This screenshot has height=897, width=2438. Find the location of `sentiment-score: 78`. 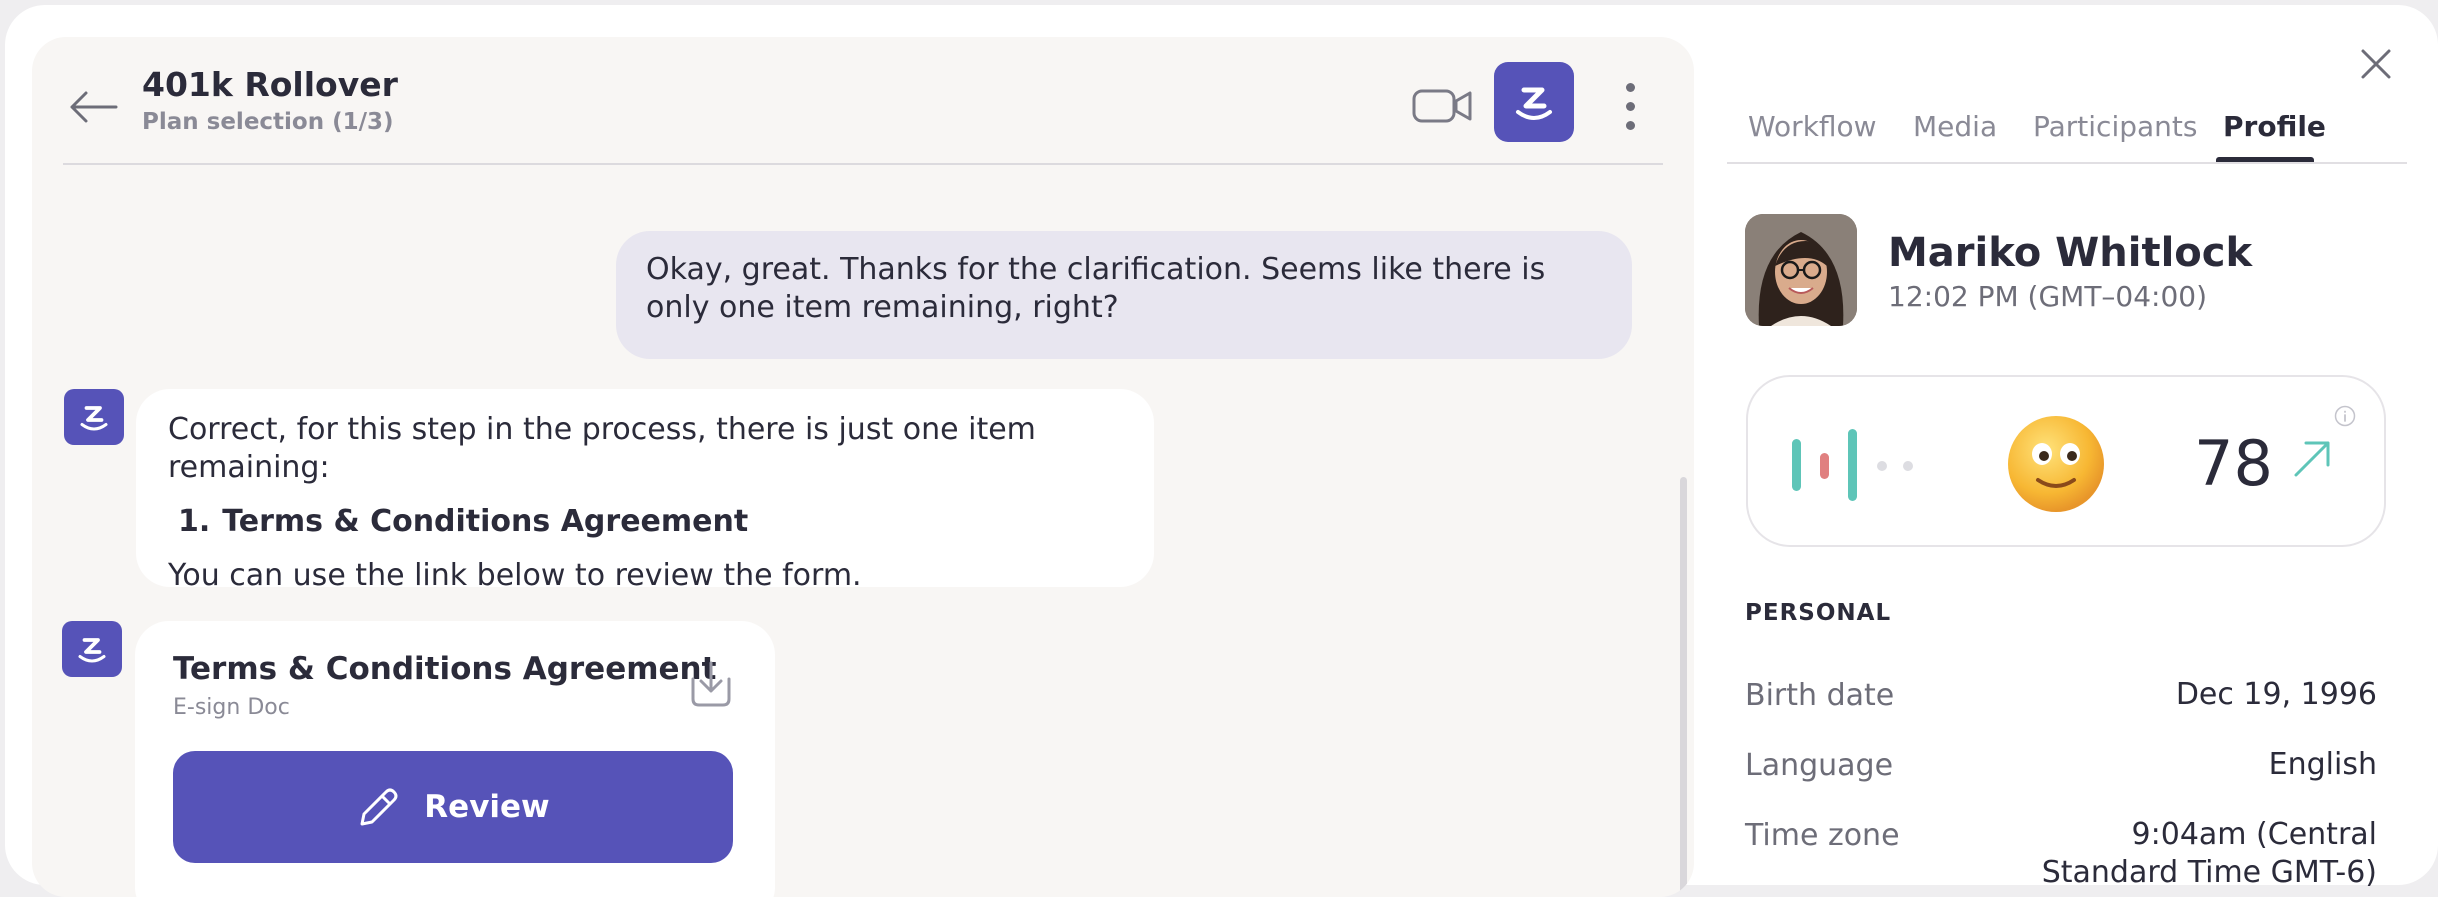

sentiment-score: 78 is located at coordinates (2233, 463).